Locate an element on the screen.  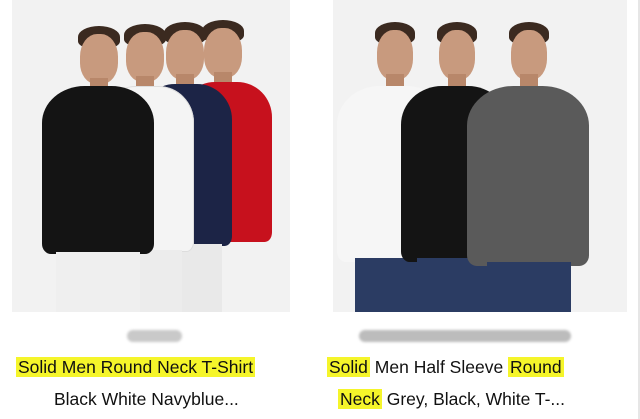
product-title-line1: Solid Men Round Neck T-Shirt is located at coordinates (136, 367).